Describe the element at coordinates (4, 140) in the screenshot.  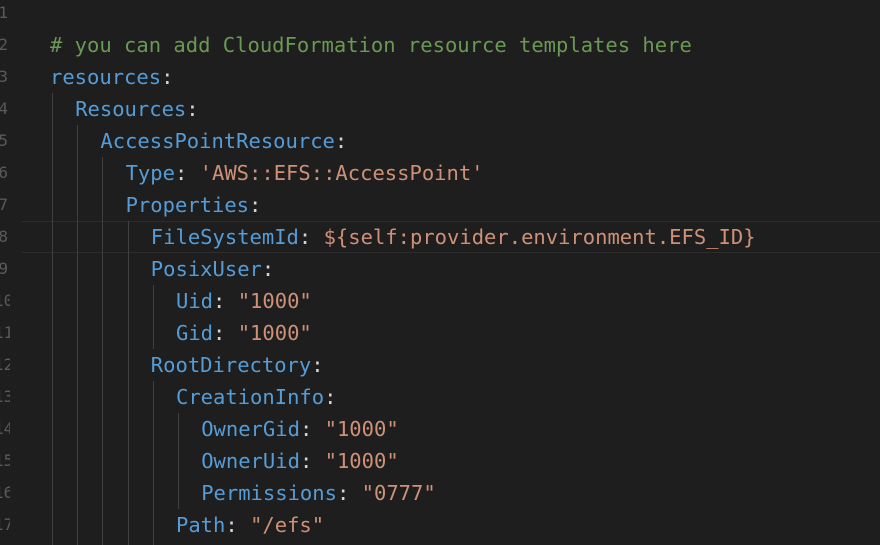
I see `line-number: 5` at that location.